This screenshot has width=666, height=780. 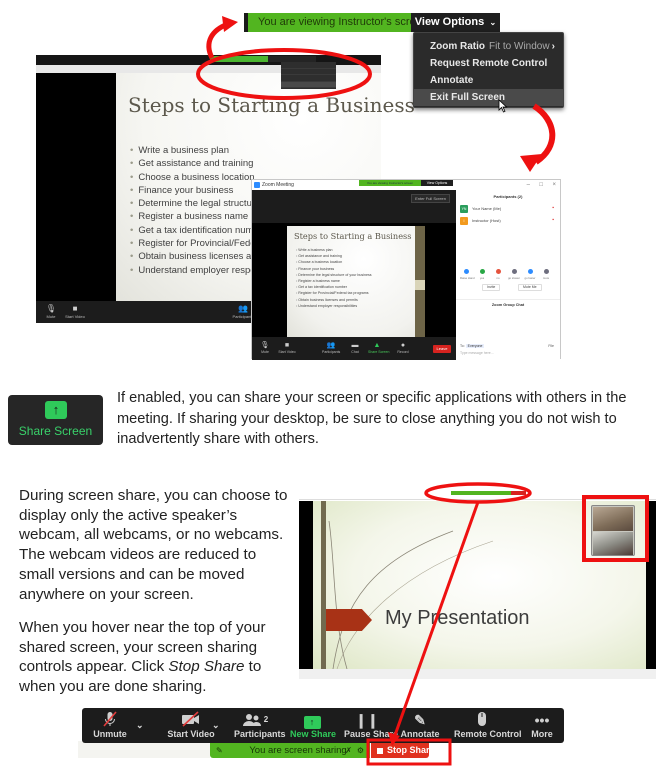 I want to click on zoom-mute-button: 🎙 Mute, so click(x=265, y=347).